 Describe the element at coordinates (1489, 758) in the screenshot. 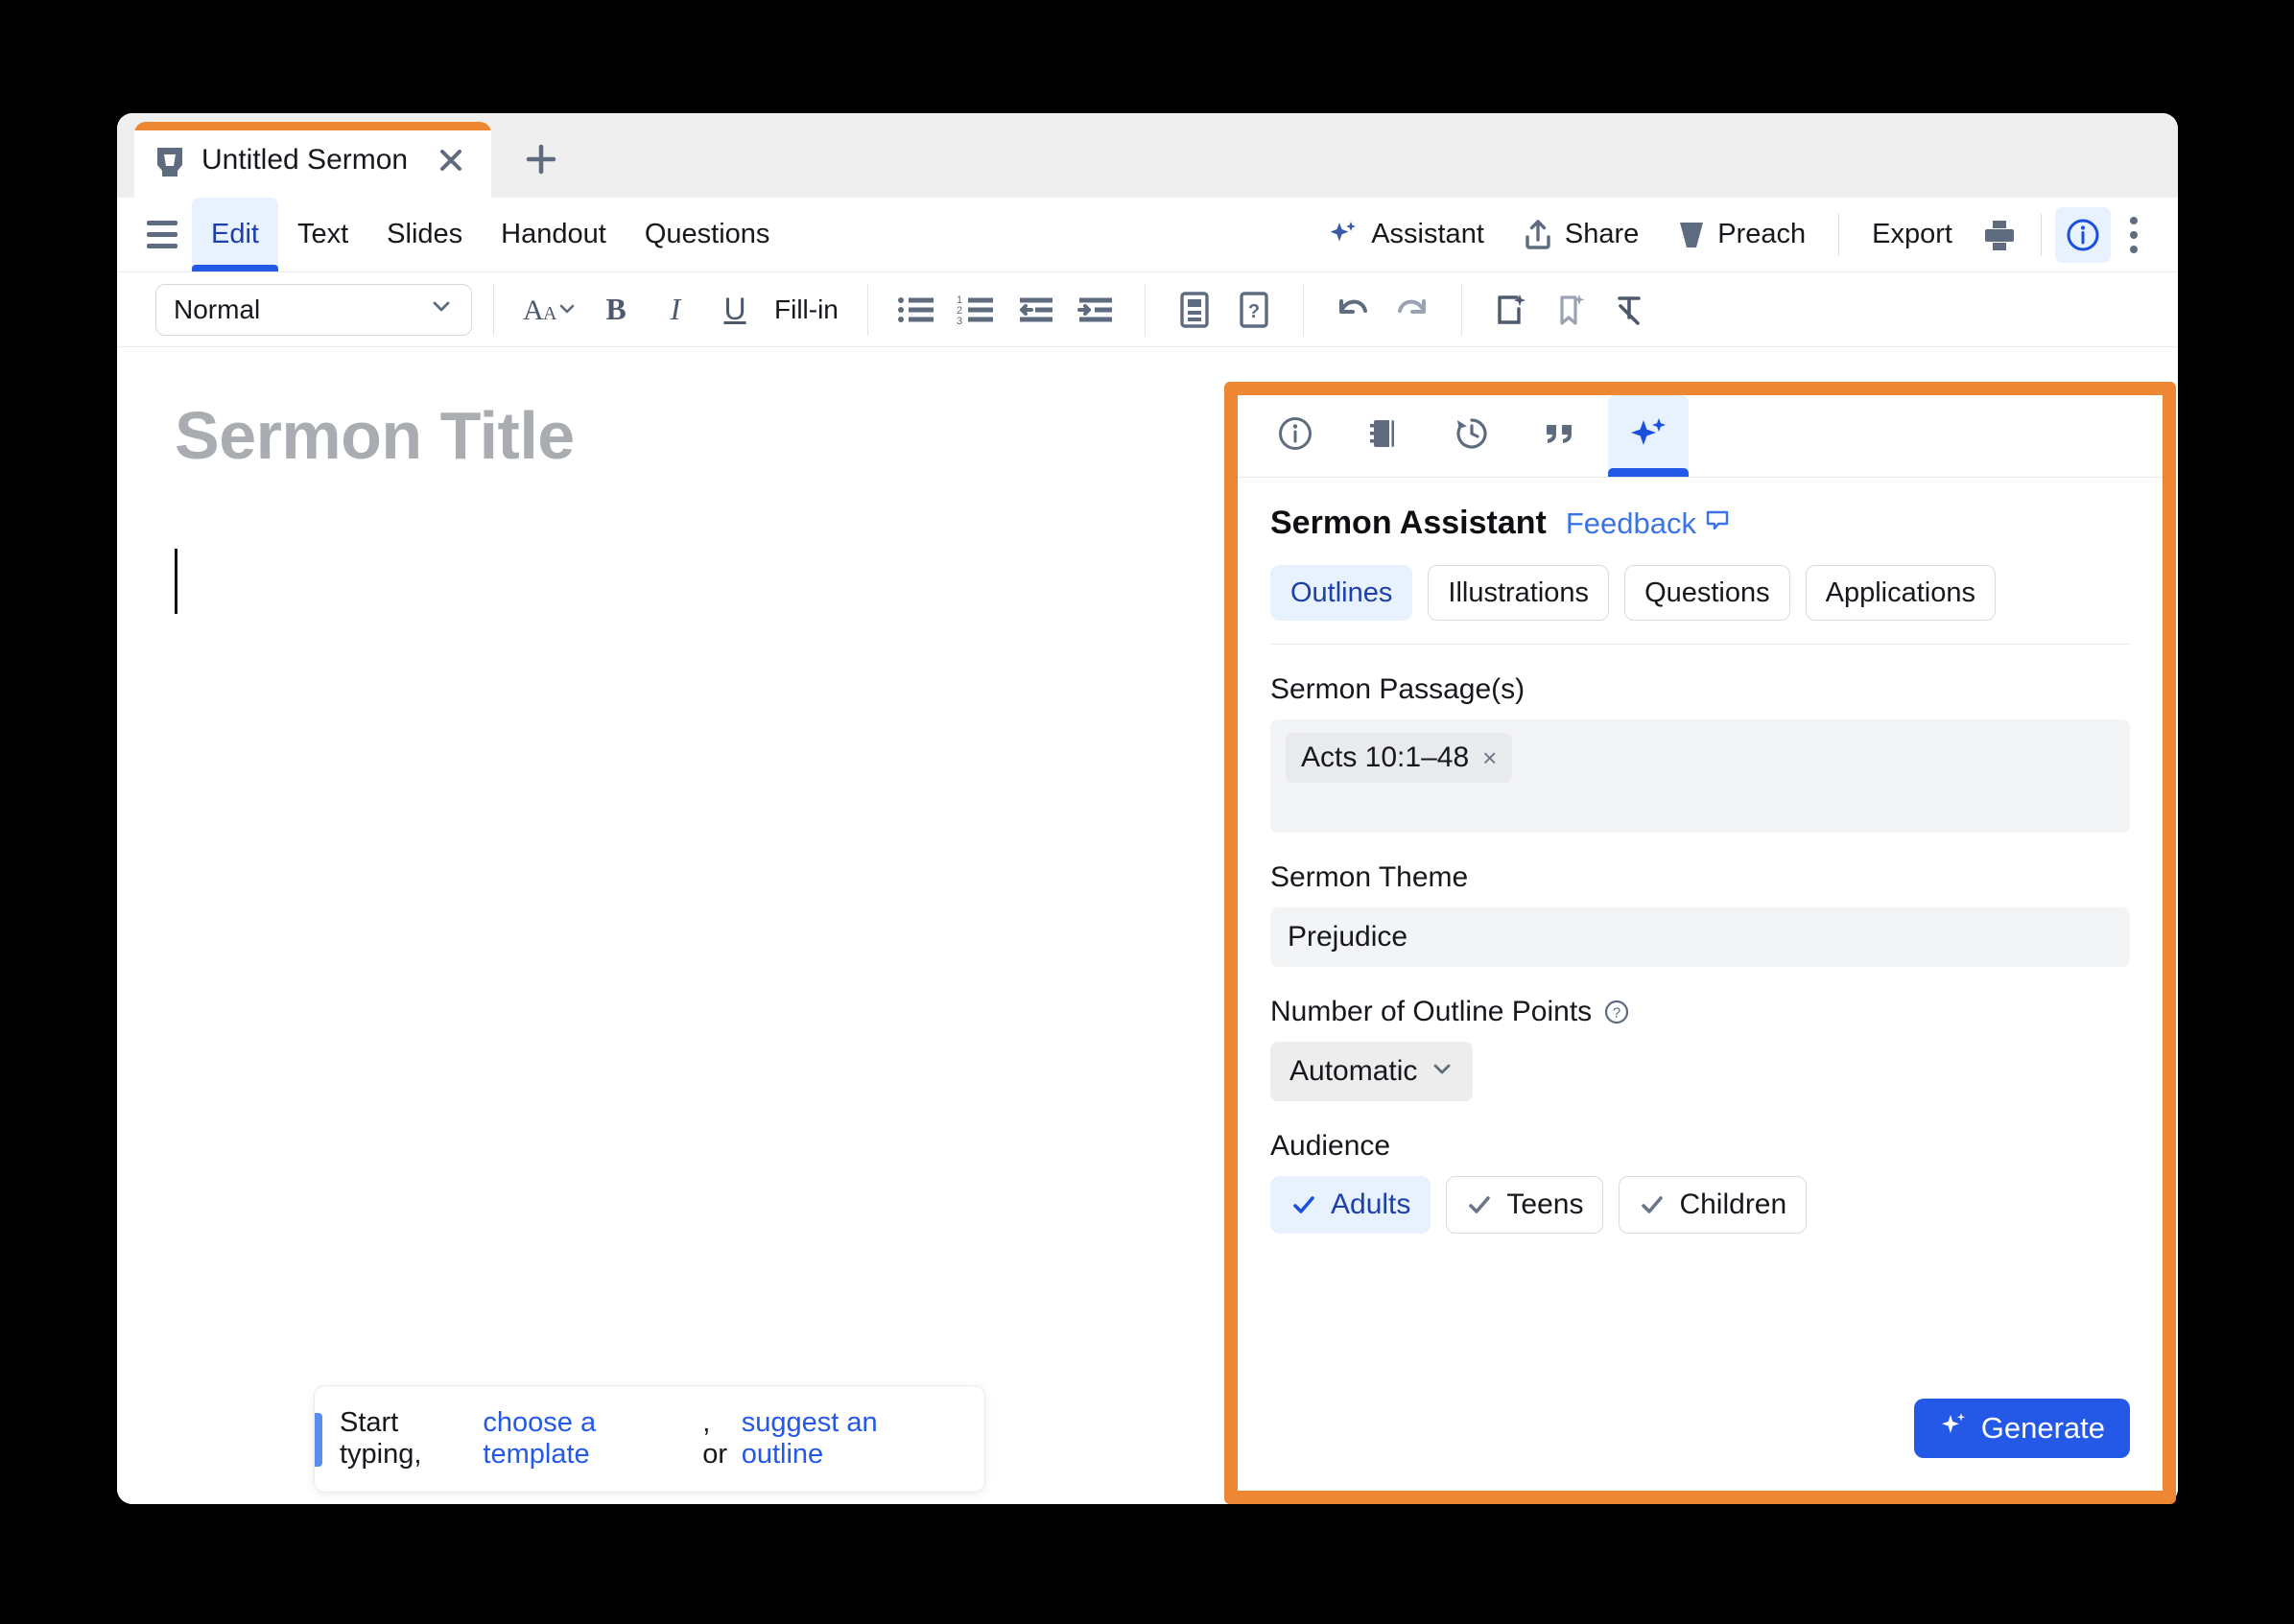

I see `remove-chip-icon: ×` at that location.